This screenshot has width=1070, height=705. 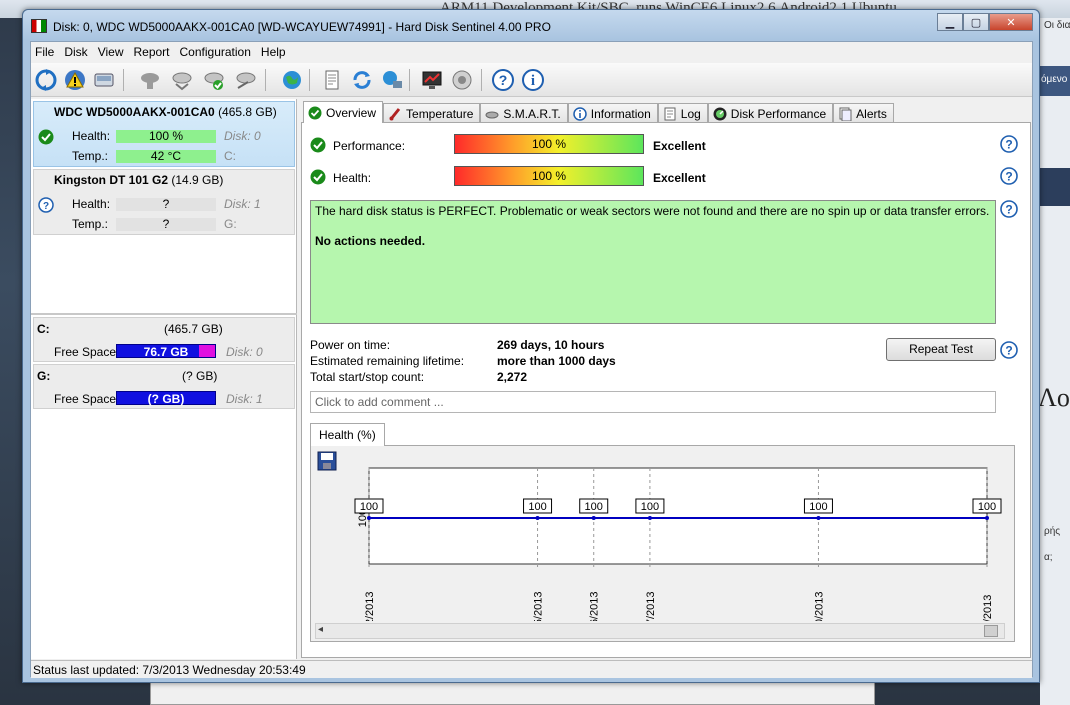 What do you see at coordinates (320, 629) in the screenshot?
I see `scroll-left-icon: ◂` at bounding box center [320, 629].